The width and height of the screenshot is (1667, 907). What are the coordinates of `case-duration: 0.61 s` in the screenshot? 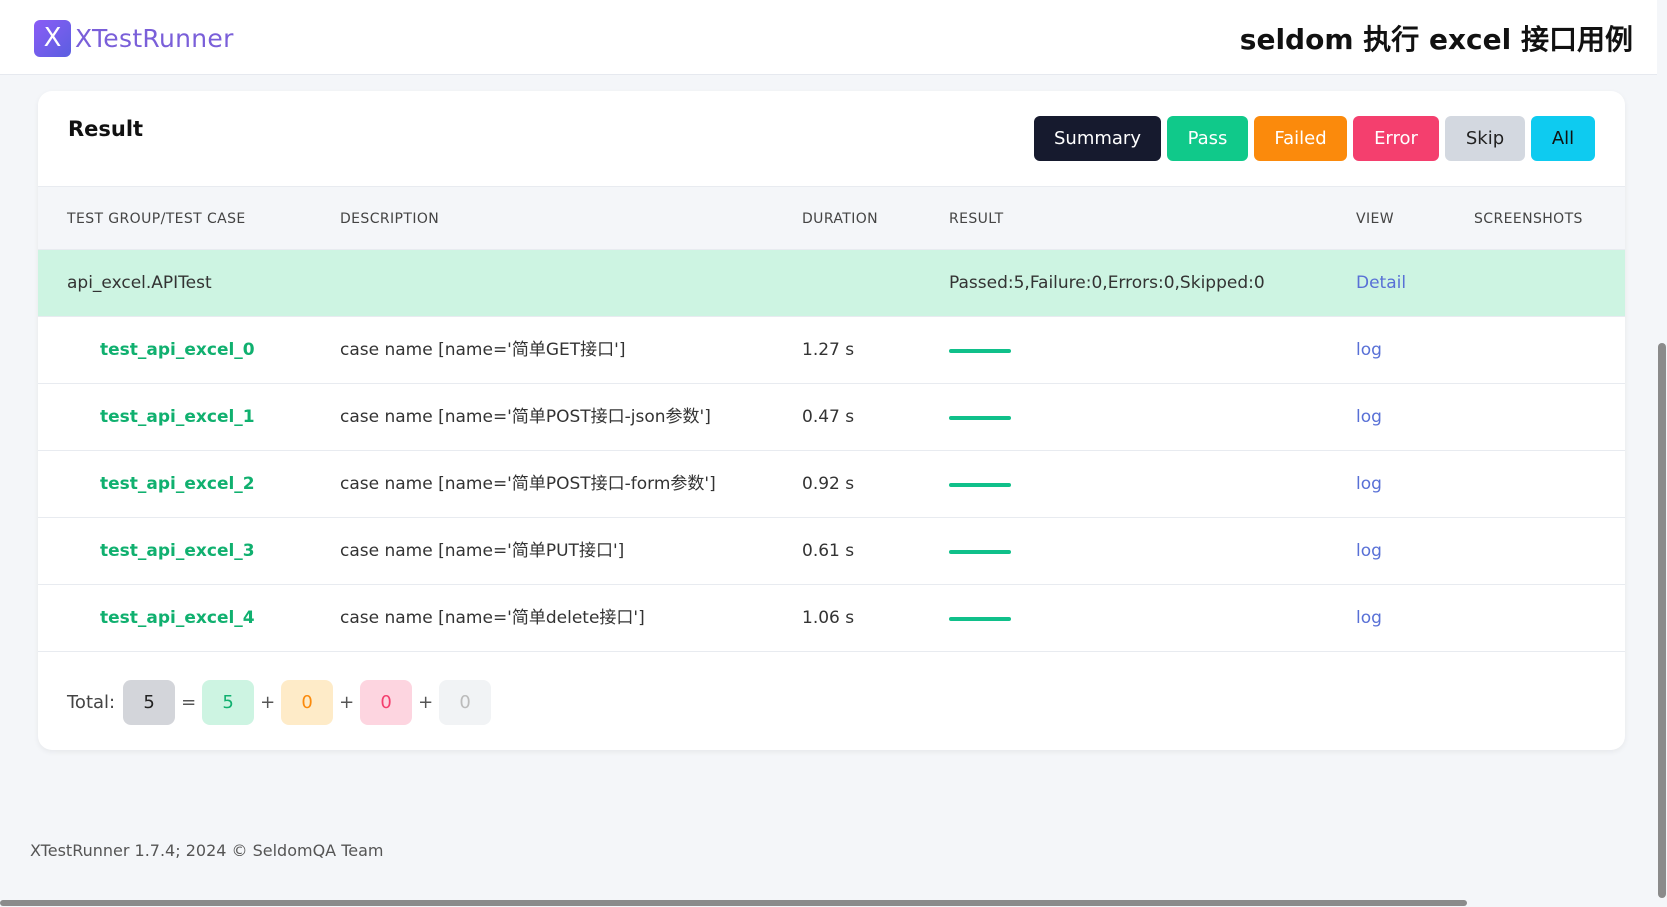 It's located at (828, 551).